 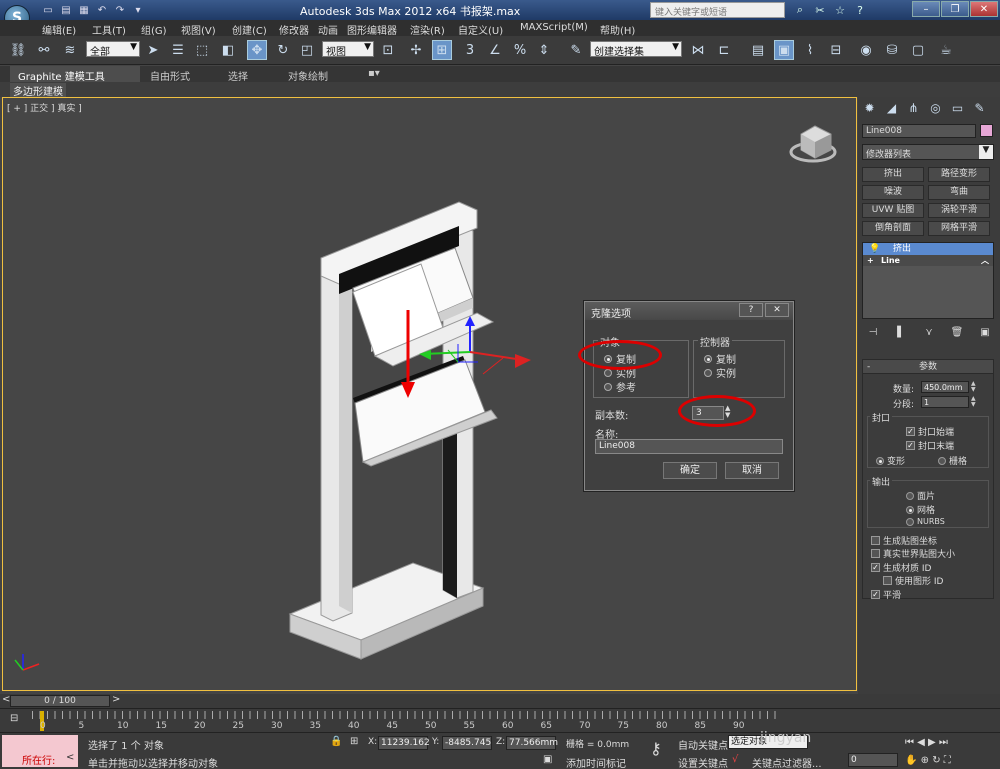 What do you see at coordinates (891, 108) in the screenshot?
I see `modify-tab-icon: ◢` at bounding box center [891, 108].